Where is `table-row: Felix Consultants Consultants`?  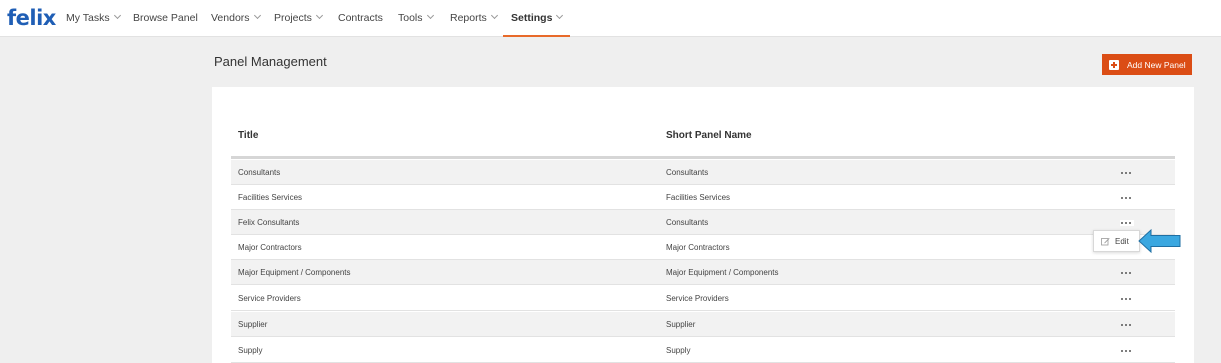
table-row: Felix Consultants Consultants is located at coordinates (703, 222).